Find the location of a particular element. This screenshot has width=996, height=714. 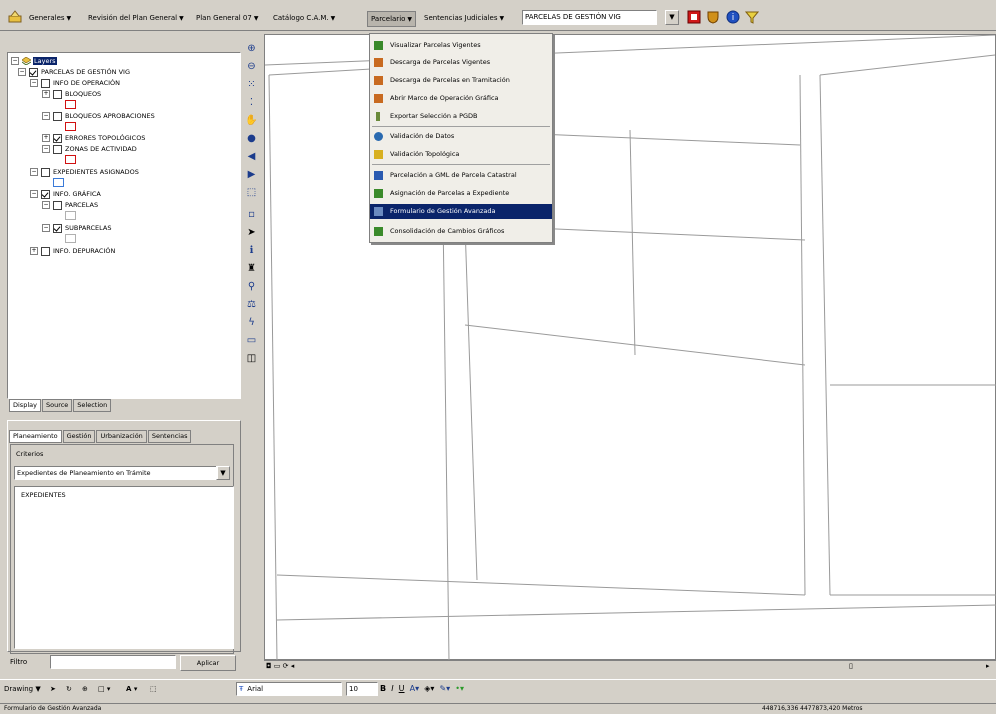

layer-bloqueos-aprobaciones: − BLOQUEOS APROBACIONES is located at coordinates (98, 116).